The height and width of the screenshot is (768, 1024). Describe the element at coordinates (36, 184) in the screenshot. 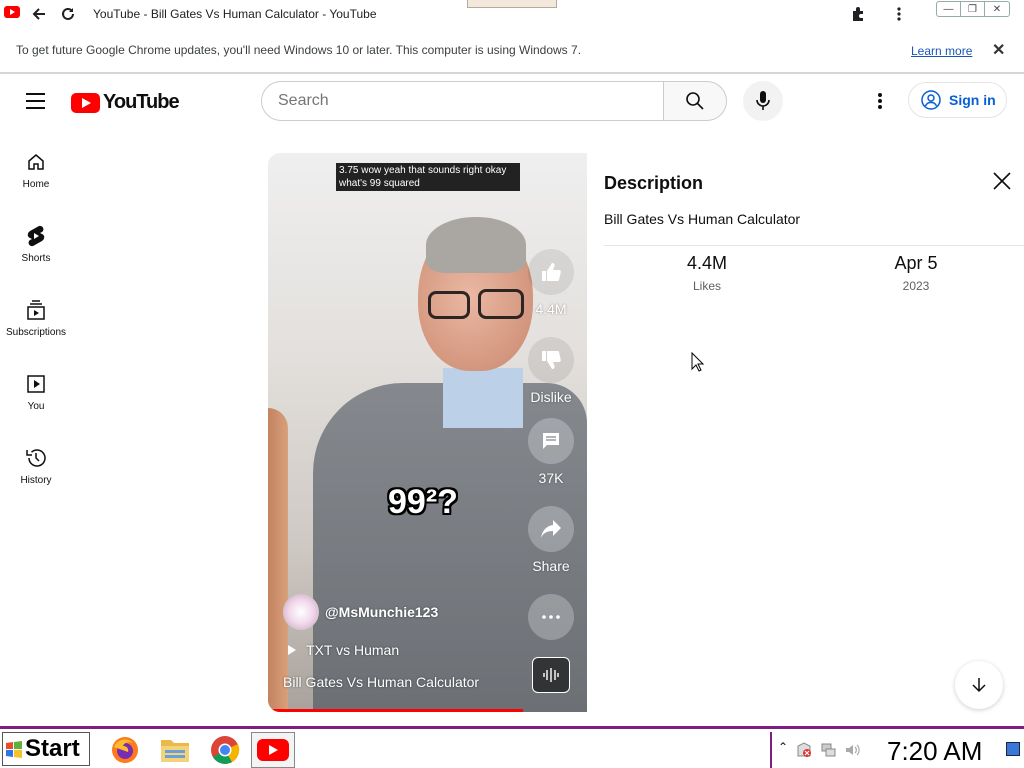

I see `sidebar-item-label: Home` at that location.